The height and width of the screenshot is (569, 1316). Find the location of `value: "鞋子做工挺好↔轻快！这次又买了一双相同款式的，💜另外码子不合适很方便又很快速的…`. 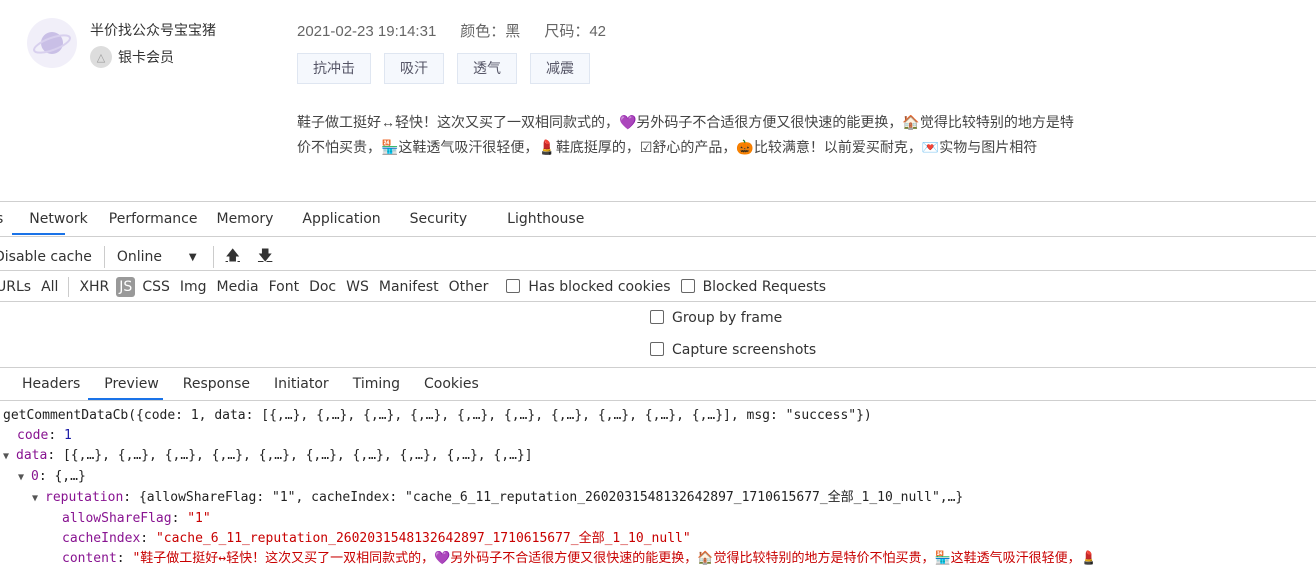

value: "鞋子做工挺好↔轻快！这次又买了一双相同款式的，💜另外码子不合适很方便又很快速的… is located at coordinates (614, 558).